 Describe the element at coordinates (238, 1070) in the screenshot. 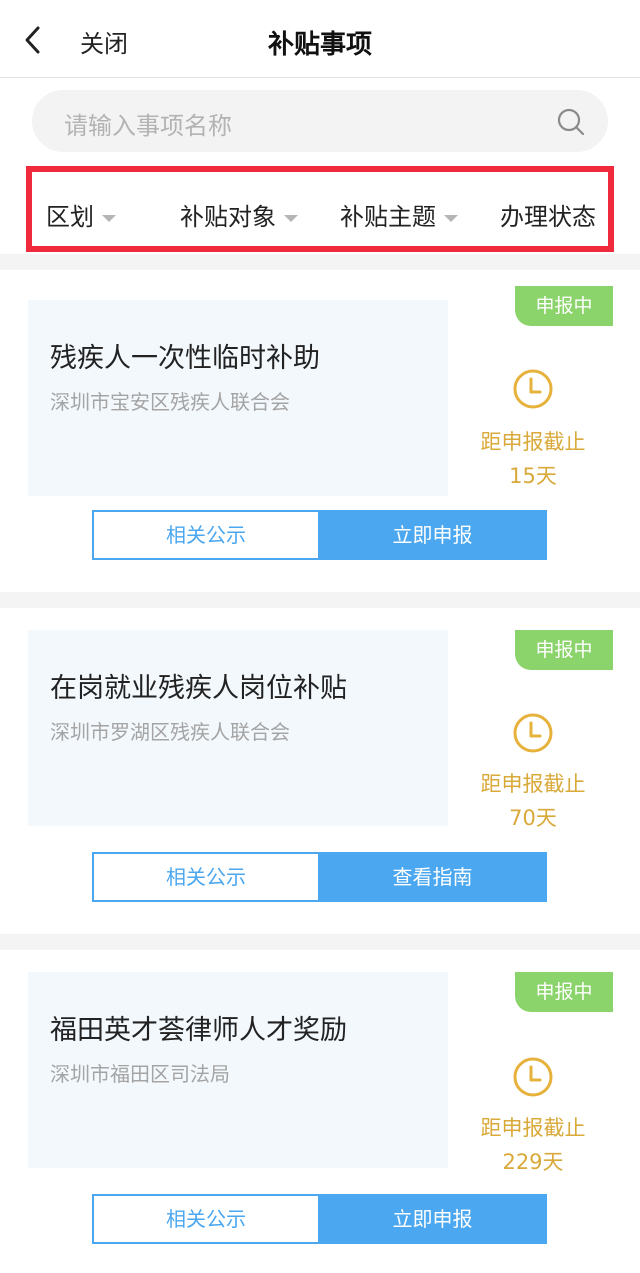

I see `card-info-panel: 福田英才荟律师人才奖励 深圳市福田区司法局` at that location.